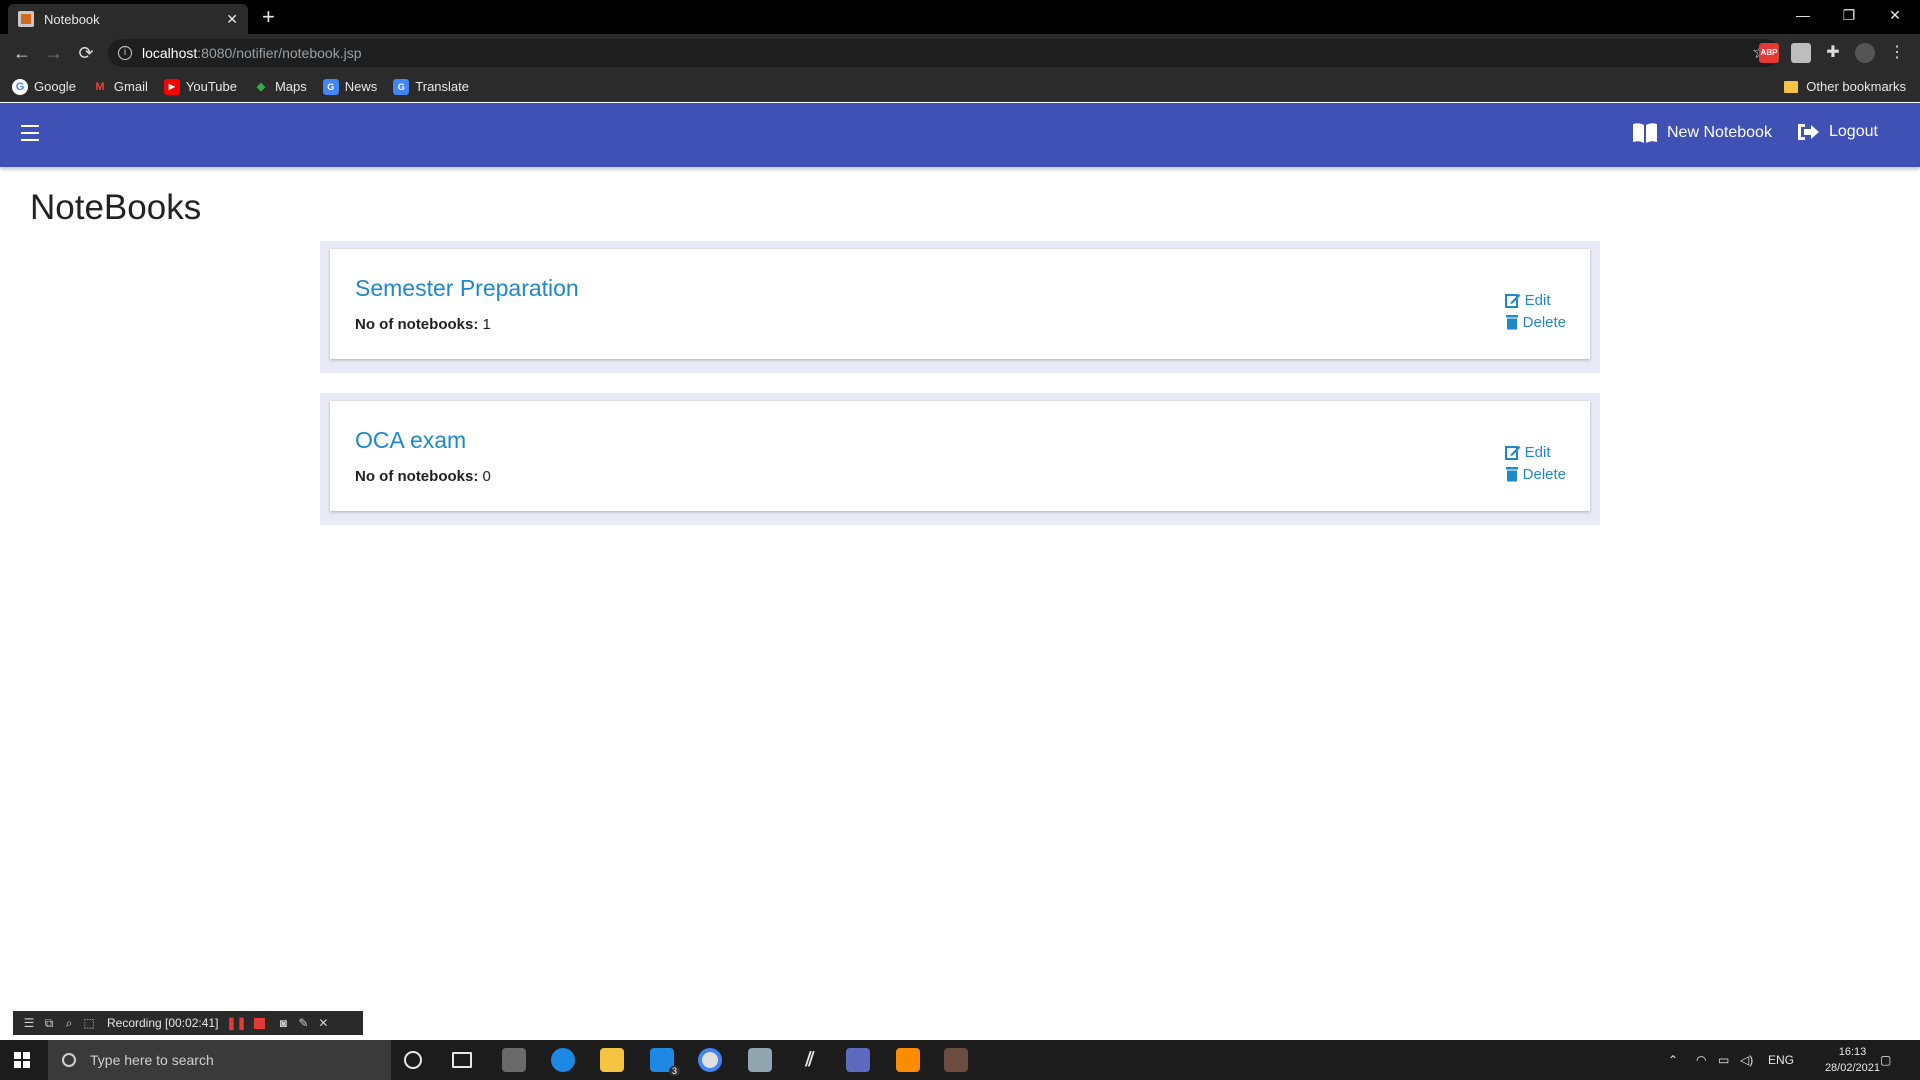 This screenshot has width=1920, height=1080. Describe the element at coordinates (26, 19) in the screenshot. I see `notebook-favicon-icon` at that location.